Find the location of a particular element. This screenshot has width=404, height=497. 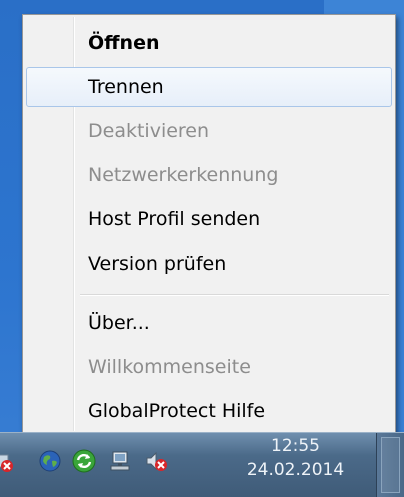

menu-item-open: Öffnen is located at coordinates (209, 43).